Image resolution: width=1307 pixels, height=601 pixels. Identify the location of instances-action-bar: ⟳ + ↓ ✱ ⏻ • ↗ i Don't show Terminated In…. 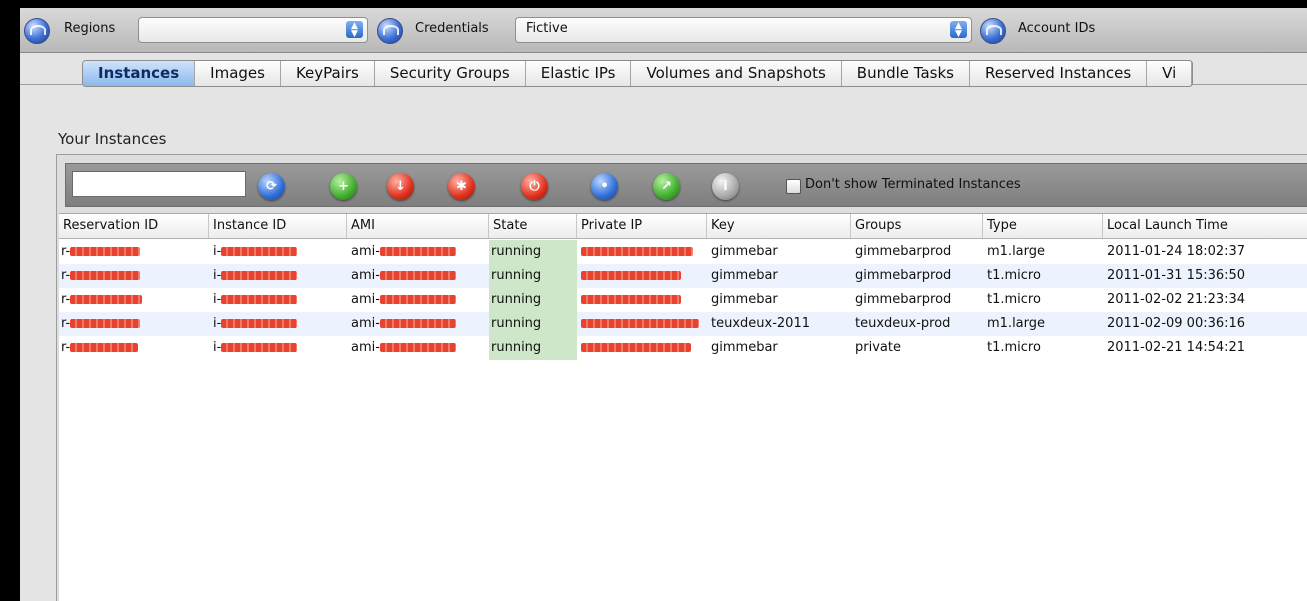
(686, 185).